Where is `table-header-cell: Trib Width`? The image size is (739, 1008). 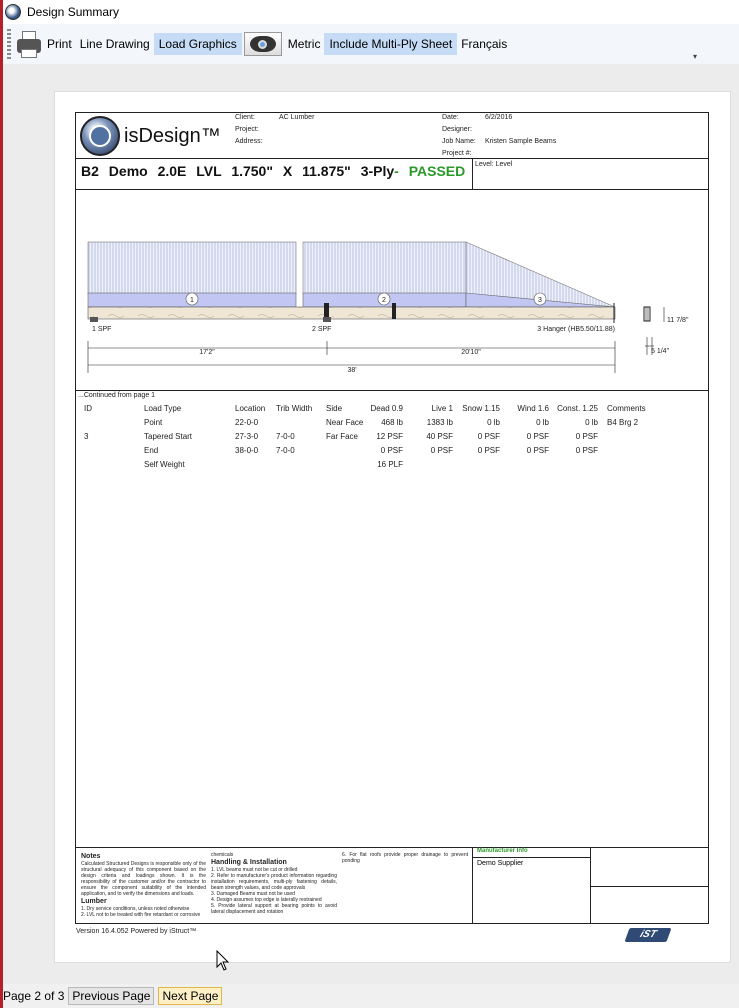 table-header-cell: Trib Width is located at coordinates (294, 408).